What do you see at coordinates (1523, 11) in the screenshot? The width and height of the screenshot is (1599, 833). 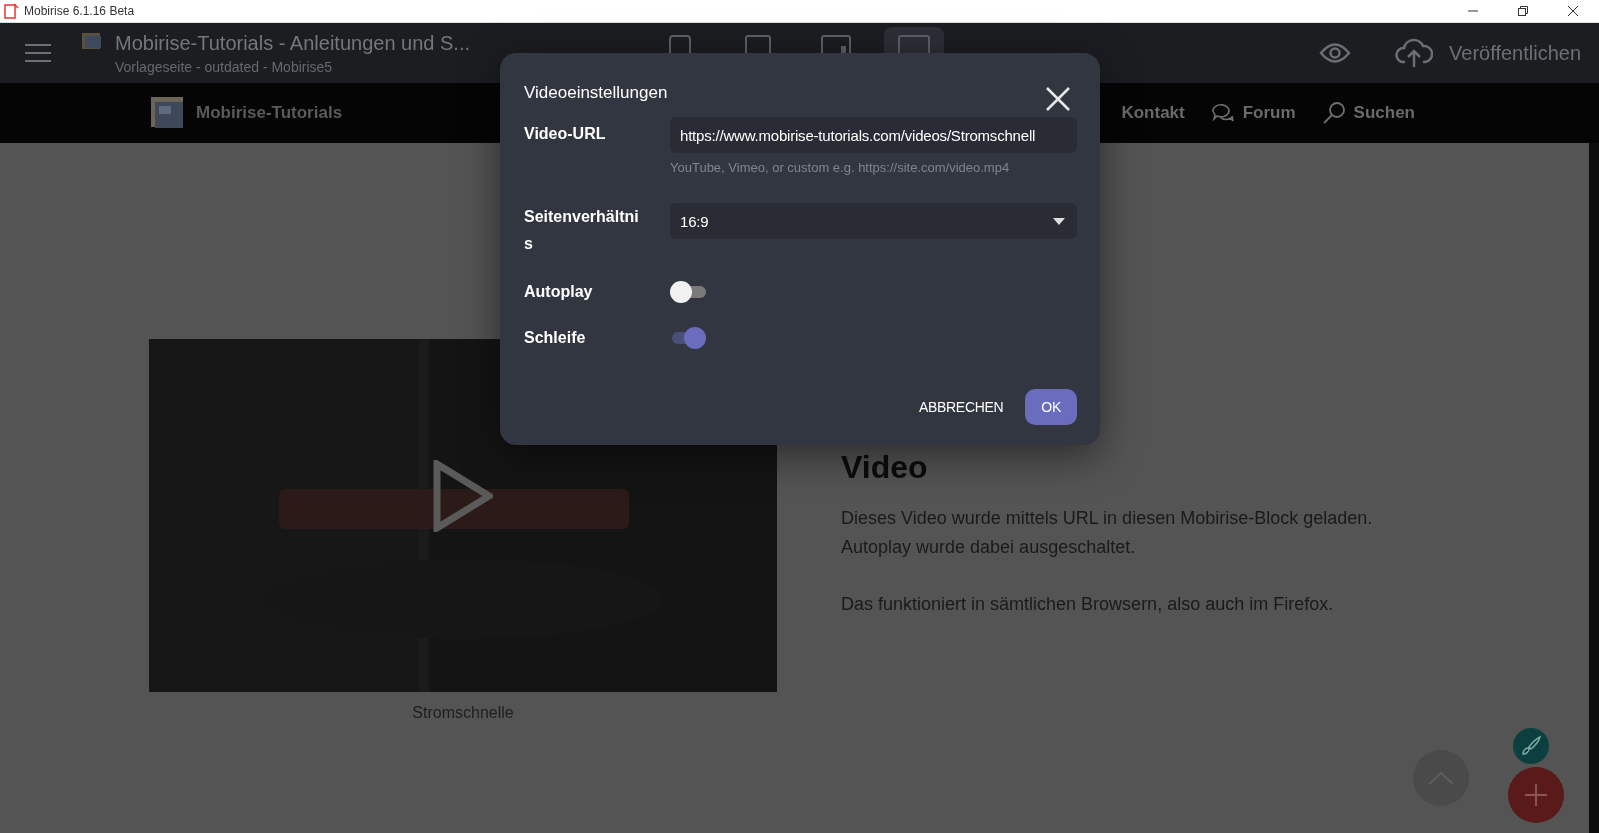 I see `restore-icon` at bounding box center [1523, 11].